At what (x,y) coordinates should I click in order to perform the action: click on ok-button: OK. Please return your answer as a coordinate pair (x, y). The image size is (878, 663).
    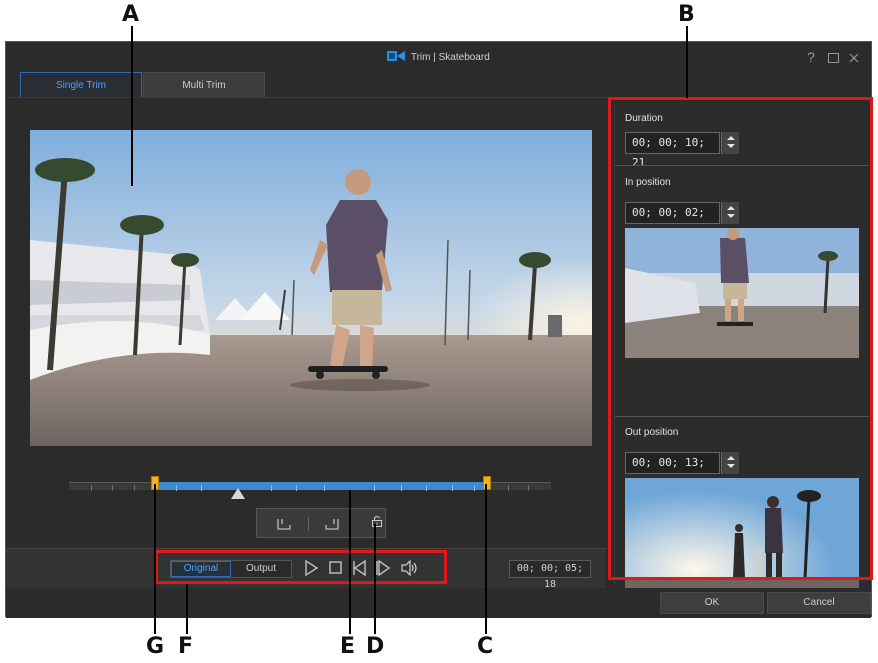
    Looking at the image, I should click on (712, 603).